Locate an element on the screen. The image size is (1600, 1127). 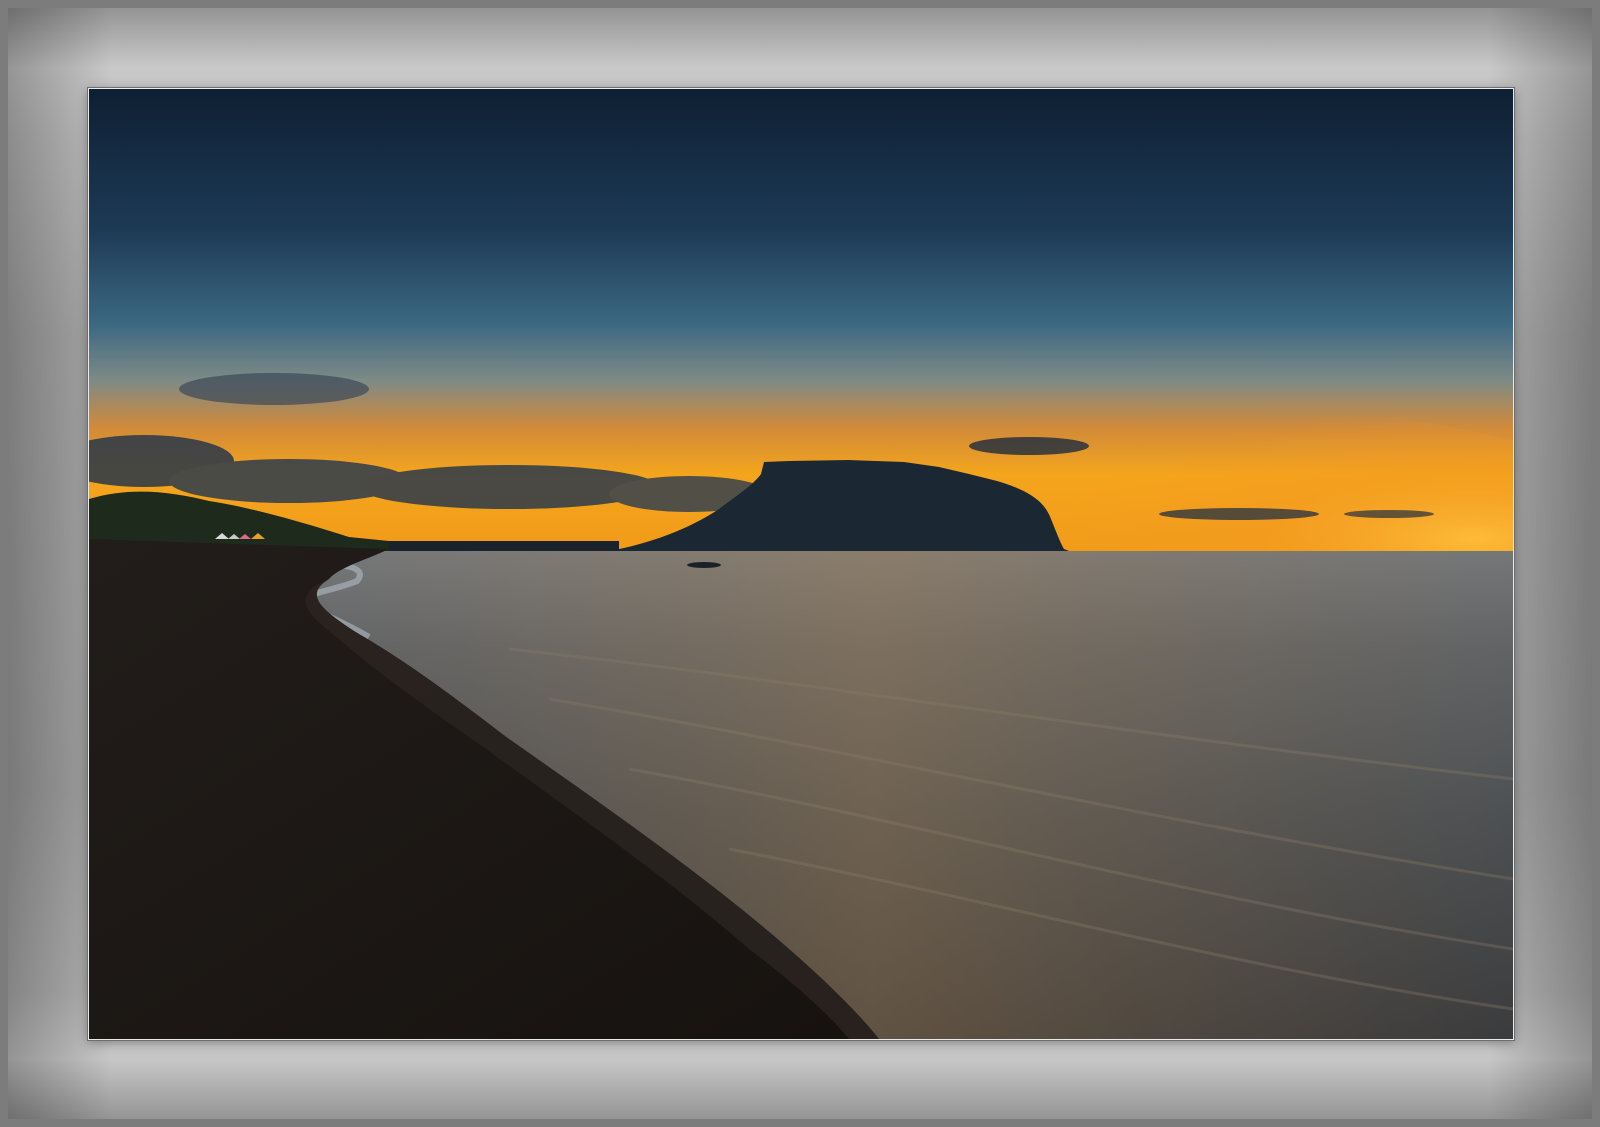
shoreline-town is located at coordinates (504, 546).